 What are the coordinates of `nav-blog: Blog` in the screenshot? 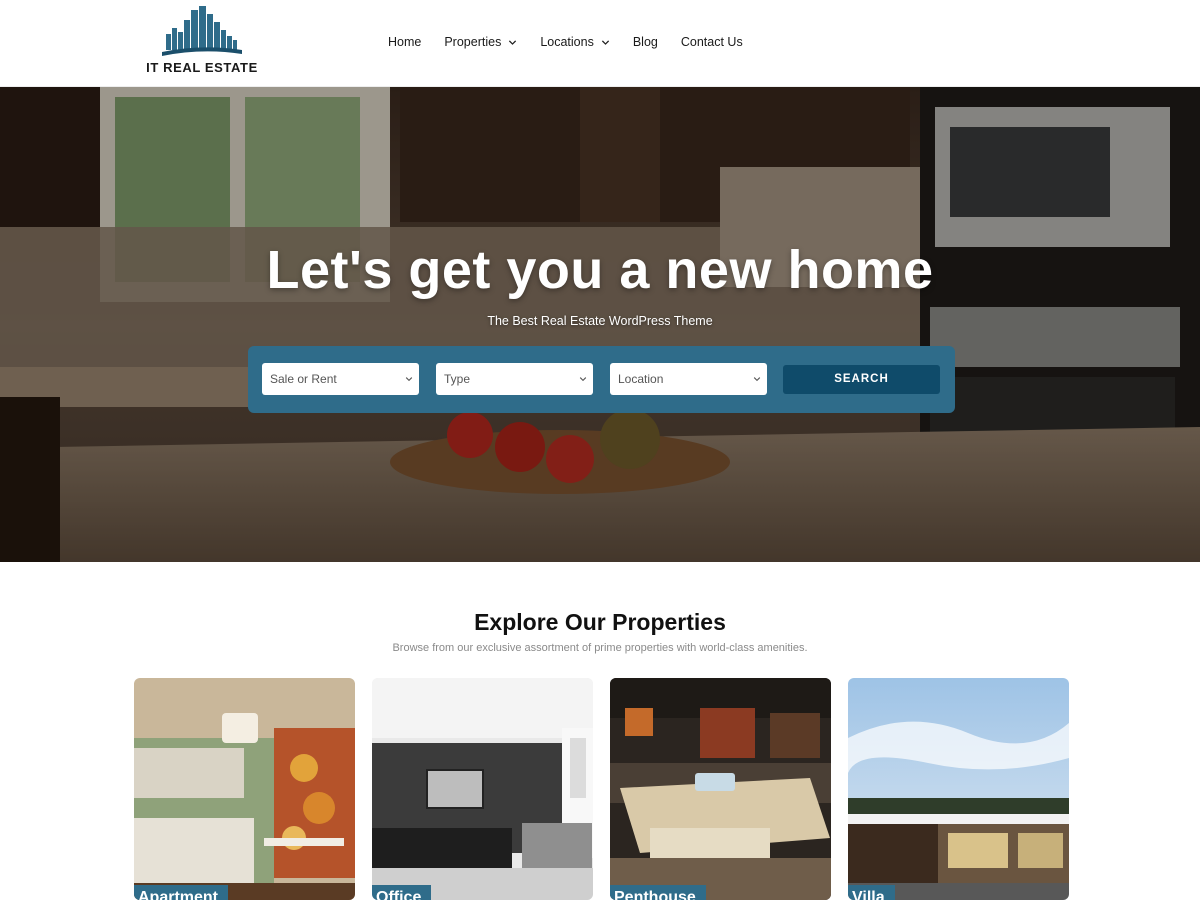 It's located at (645, 42).